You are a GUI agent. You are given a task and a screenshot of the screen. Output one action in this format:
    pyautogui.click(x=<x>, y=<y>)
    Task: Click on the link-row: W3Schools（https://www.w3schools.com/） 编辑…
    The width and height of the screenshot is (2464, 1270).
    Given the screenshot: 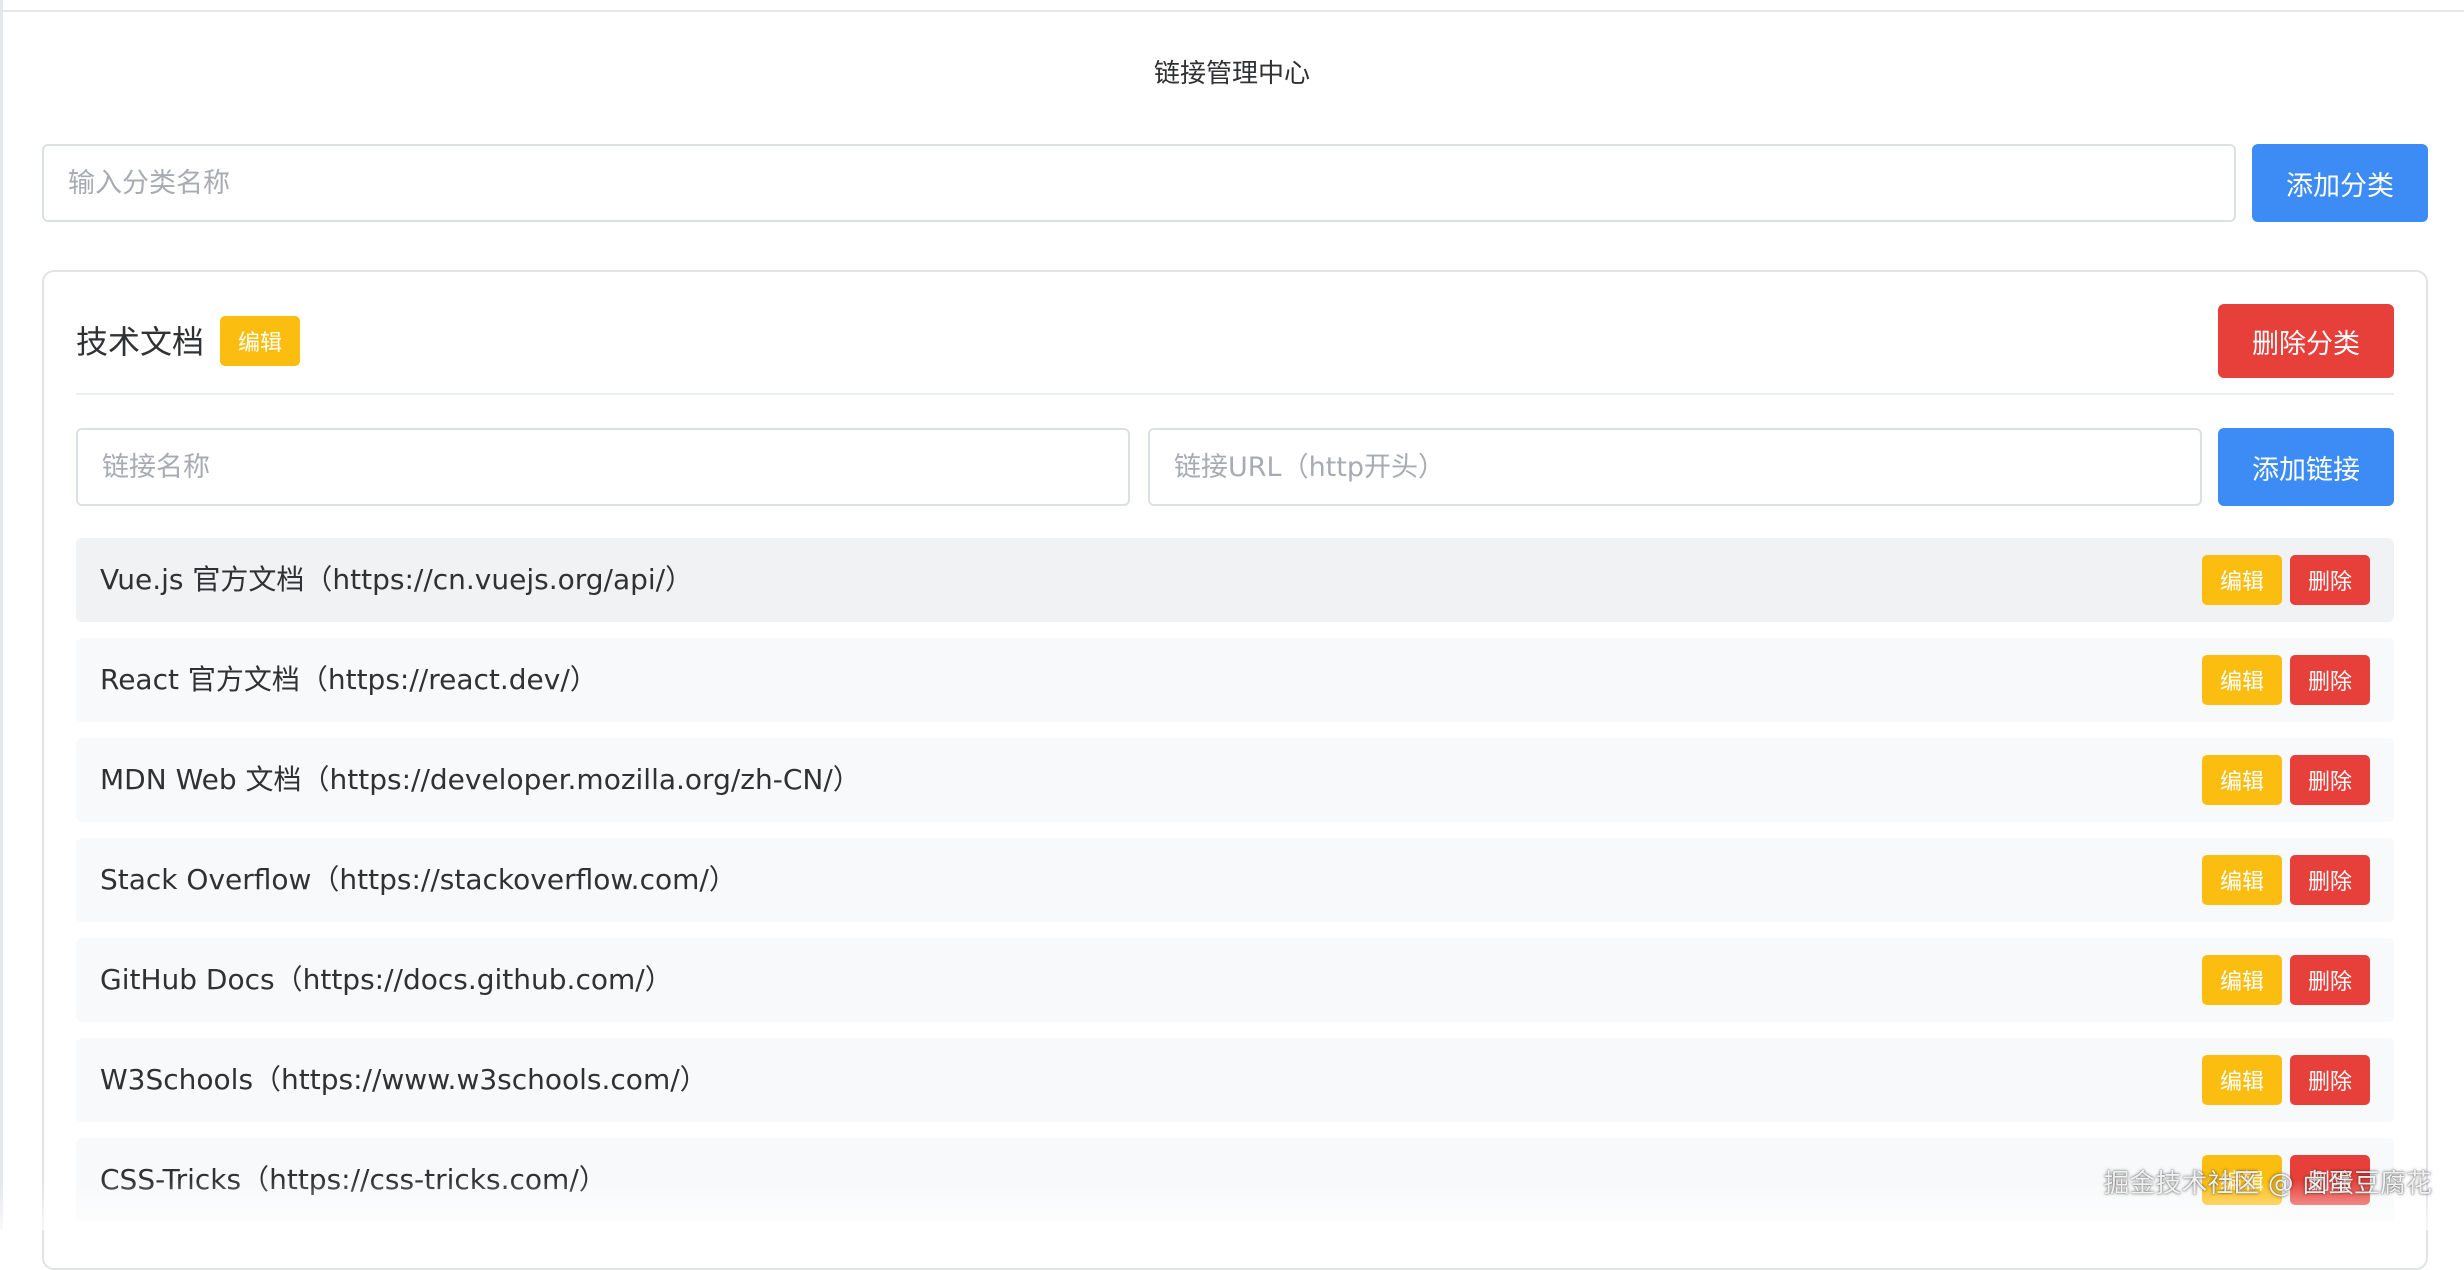 What is the action you would take?
    pyautogui.click(x=1235, y=1080)
    